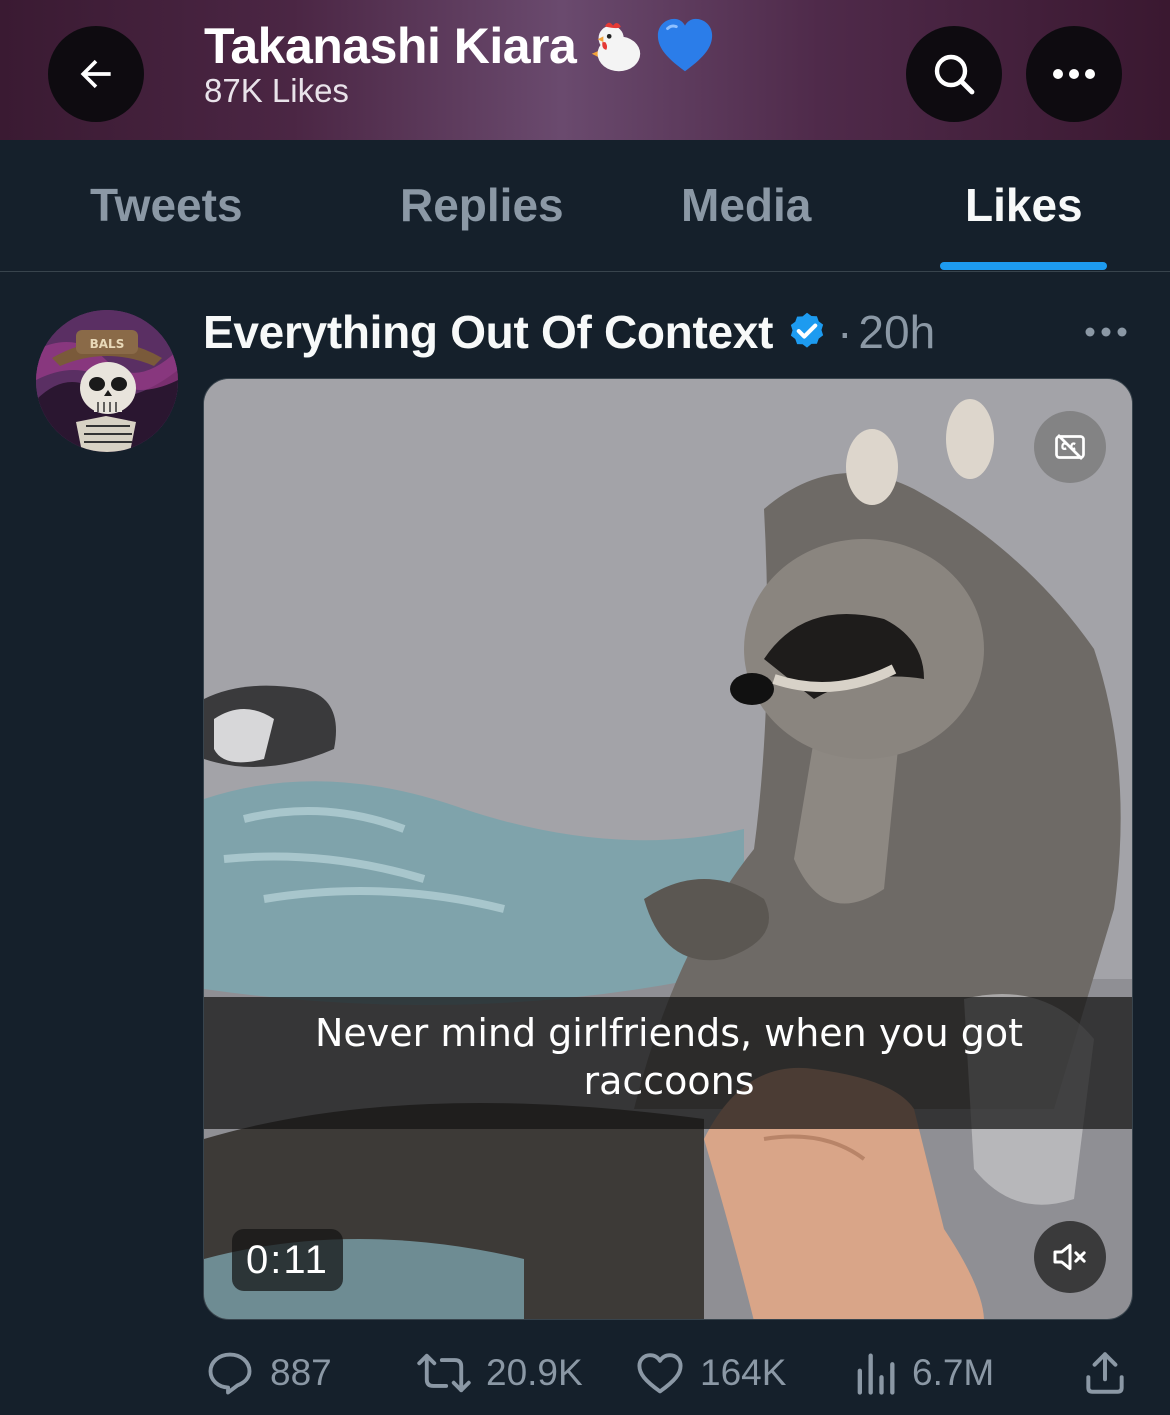  Describe the element at coordinates (488, 332) in the screenshot. I see `tweet-author-name: Everything Out Of Context` at that location.